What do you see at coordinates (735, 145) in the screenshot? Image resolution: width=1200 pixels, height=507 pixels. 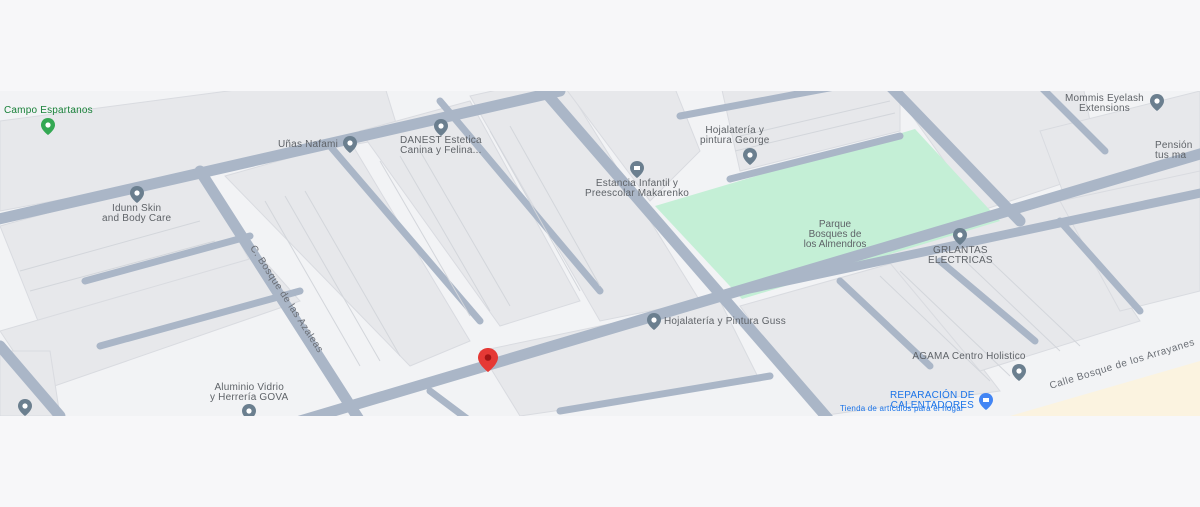 I see `poi-hojalateria-george: Hojalatería y pintura George` at bounding box center [735, 145].